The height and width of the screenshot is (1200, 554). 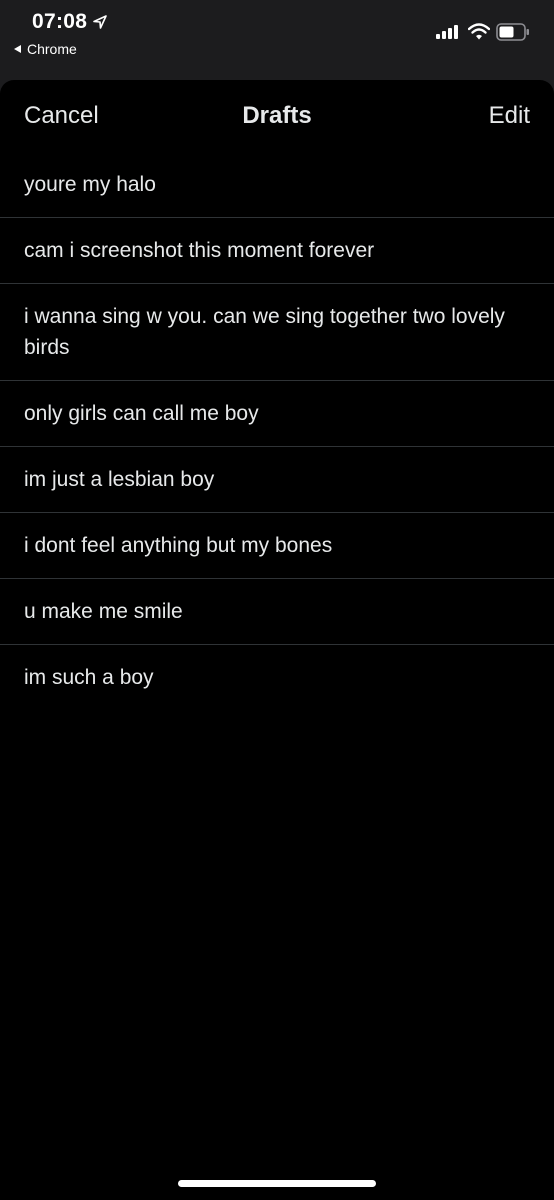 I want to click on draft-item: youre my halo, so click(x=277, y=185).